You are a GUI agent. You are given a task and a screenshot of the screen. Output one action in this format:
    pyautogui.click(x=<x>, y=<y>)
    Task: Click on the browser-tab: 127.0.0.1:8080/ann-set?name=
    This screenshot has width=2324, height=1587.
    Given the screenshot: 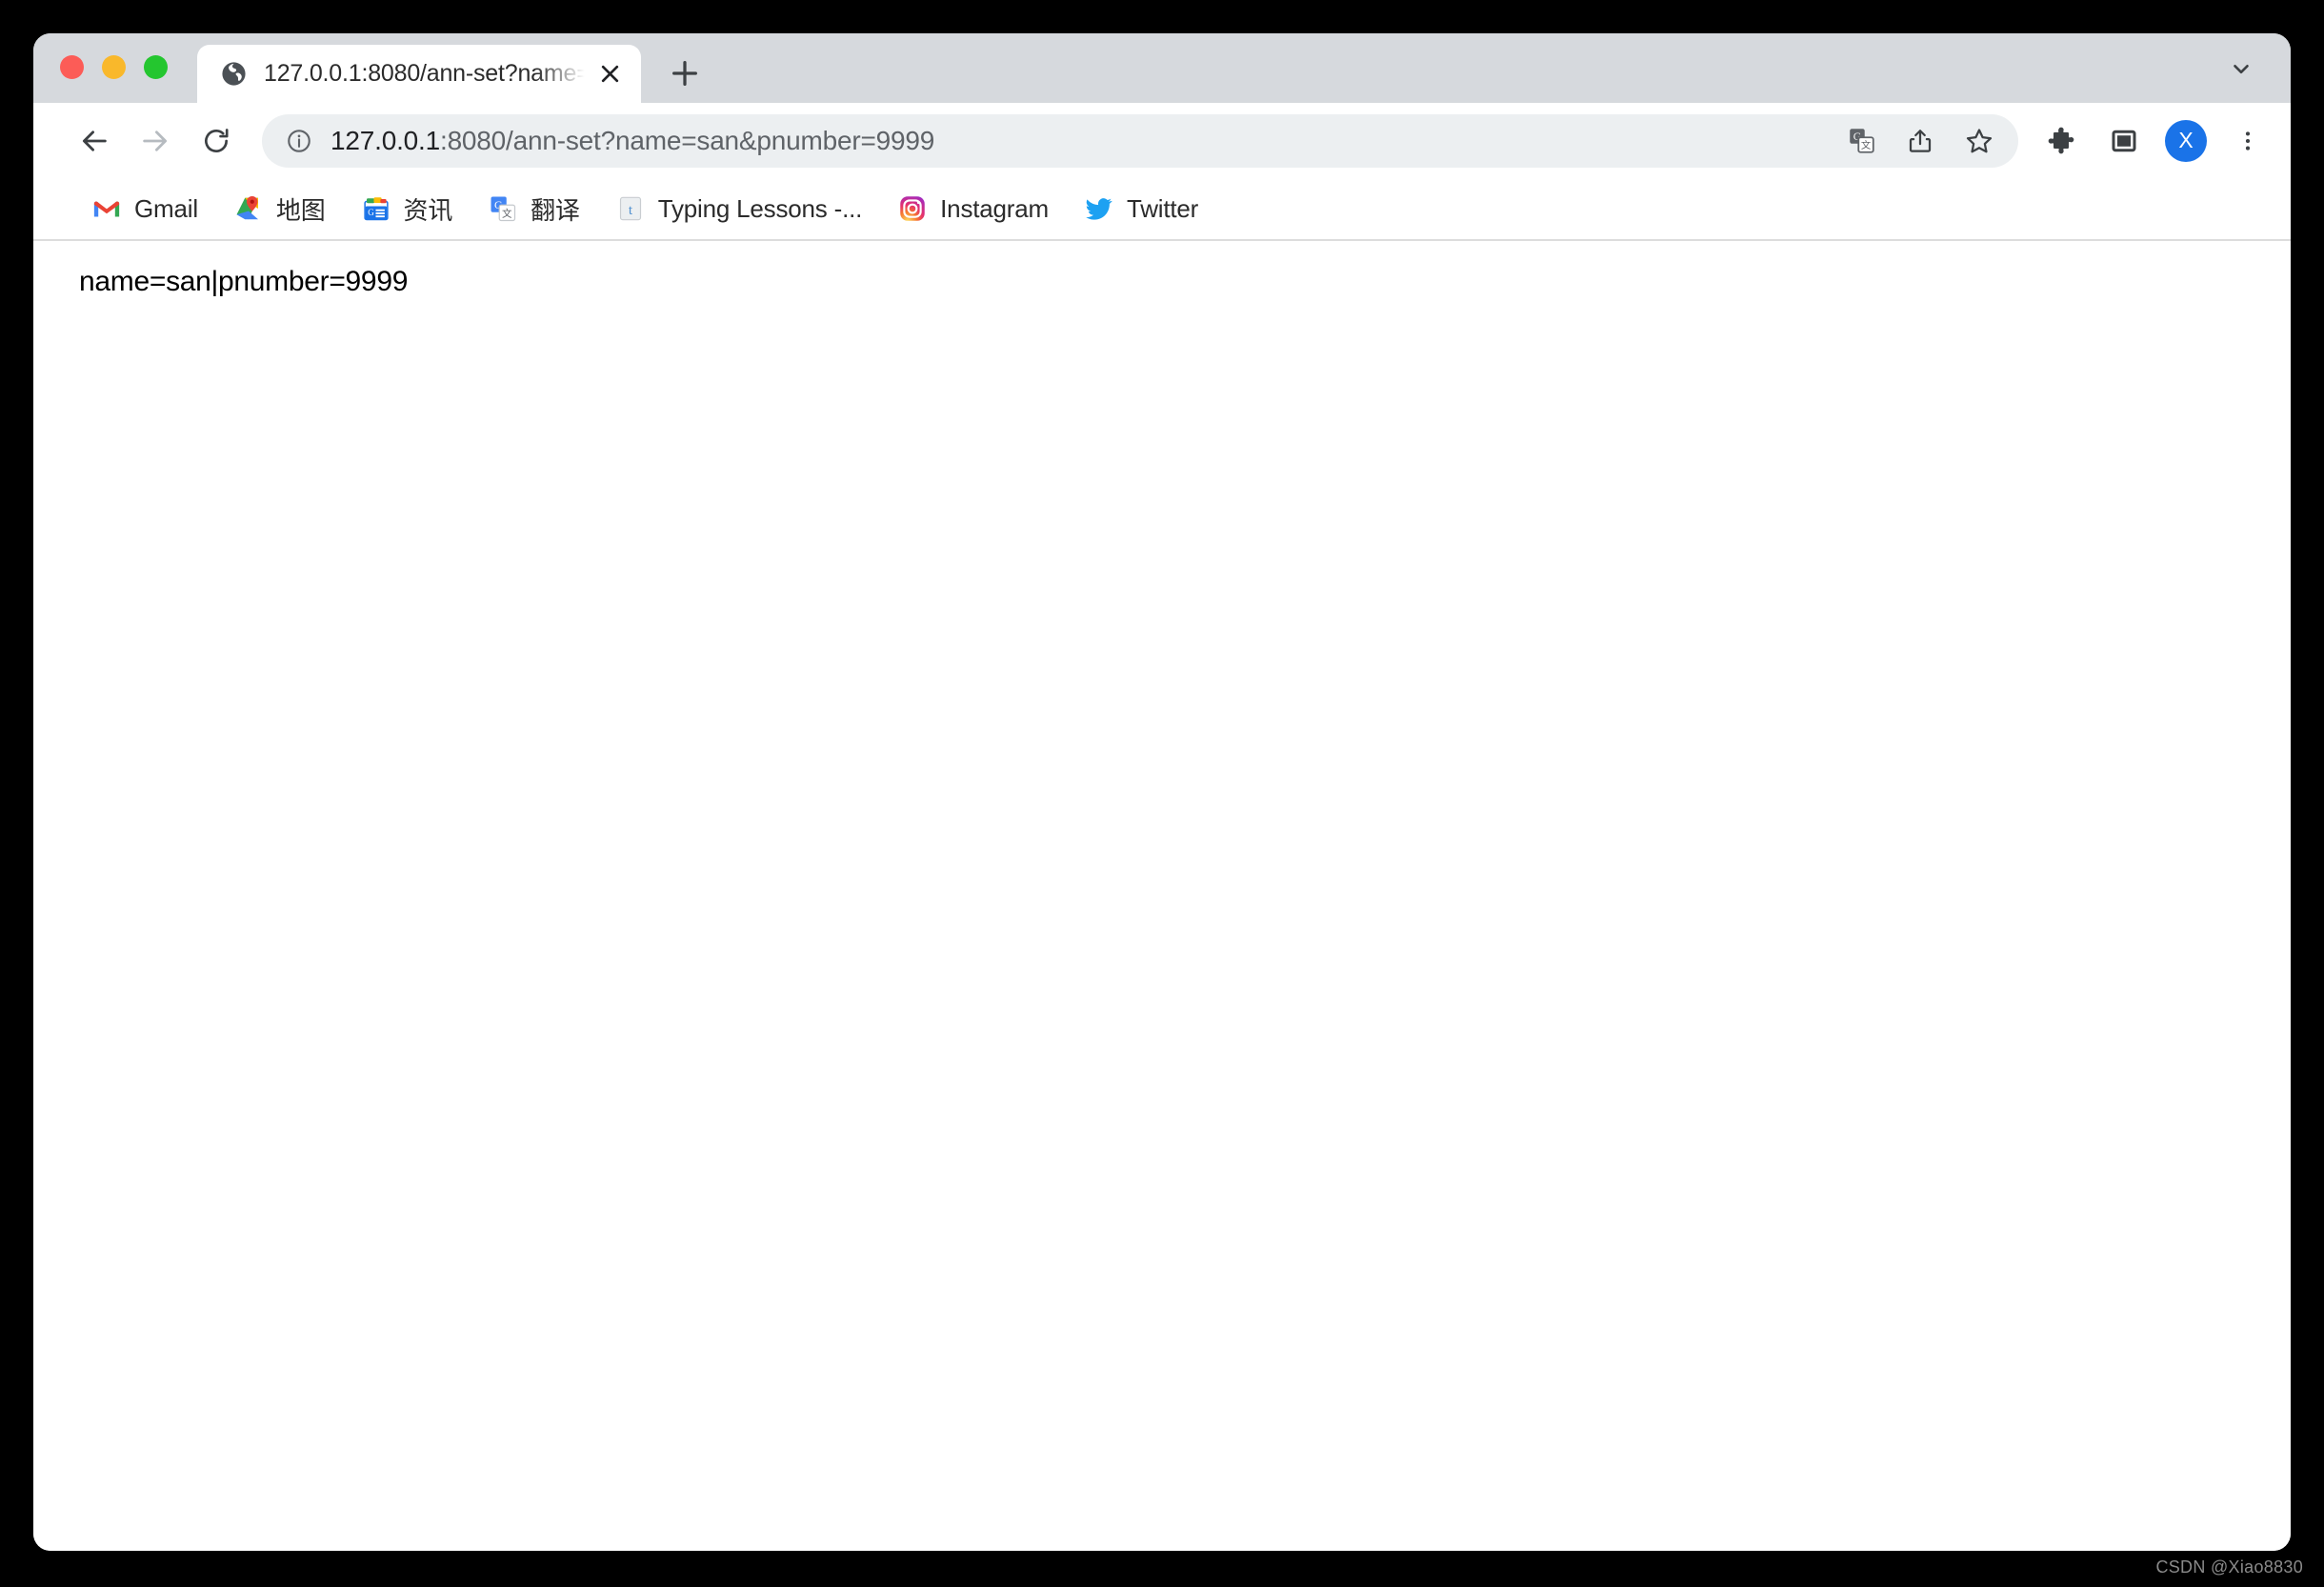 What is the action you would take?
    pyautogui.click(x=419, y=74)
    